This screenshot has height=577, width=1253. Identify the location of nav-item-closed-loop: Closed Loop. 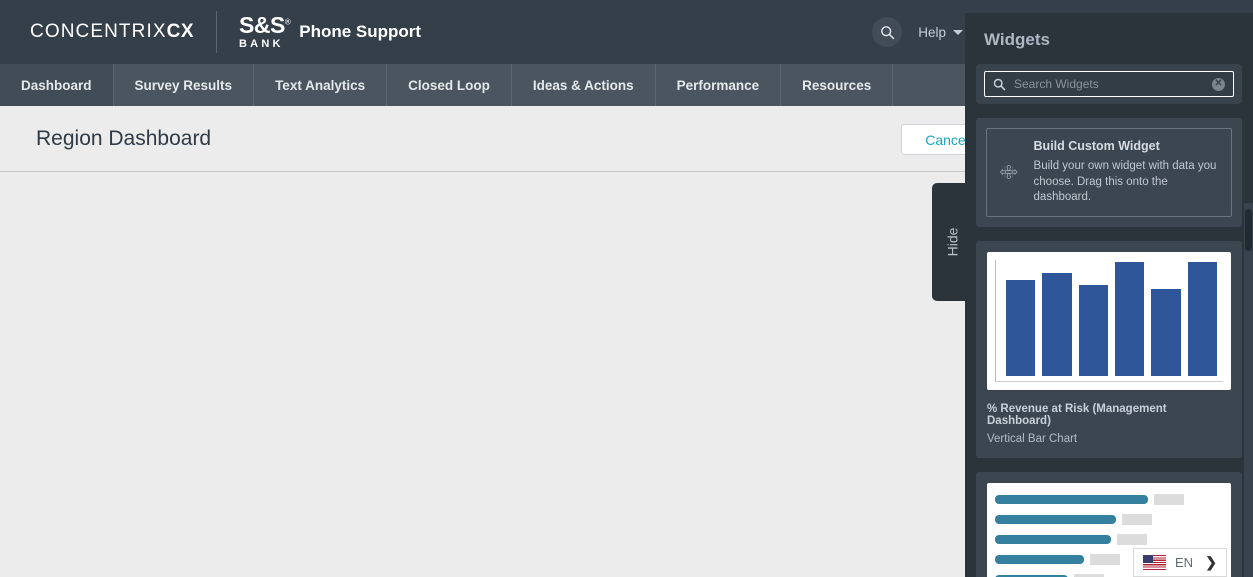
(449, 85).